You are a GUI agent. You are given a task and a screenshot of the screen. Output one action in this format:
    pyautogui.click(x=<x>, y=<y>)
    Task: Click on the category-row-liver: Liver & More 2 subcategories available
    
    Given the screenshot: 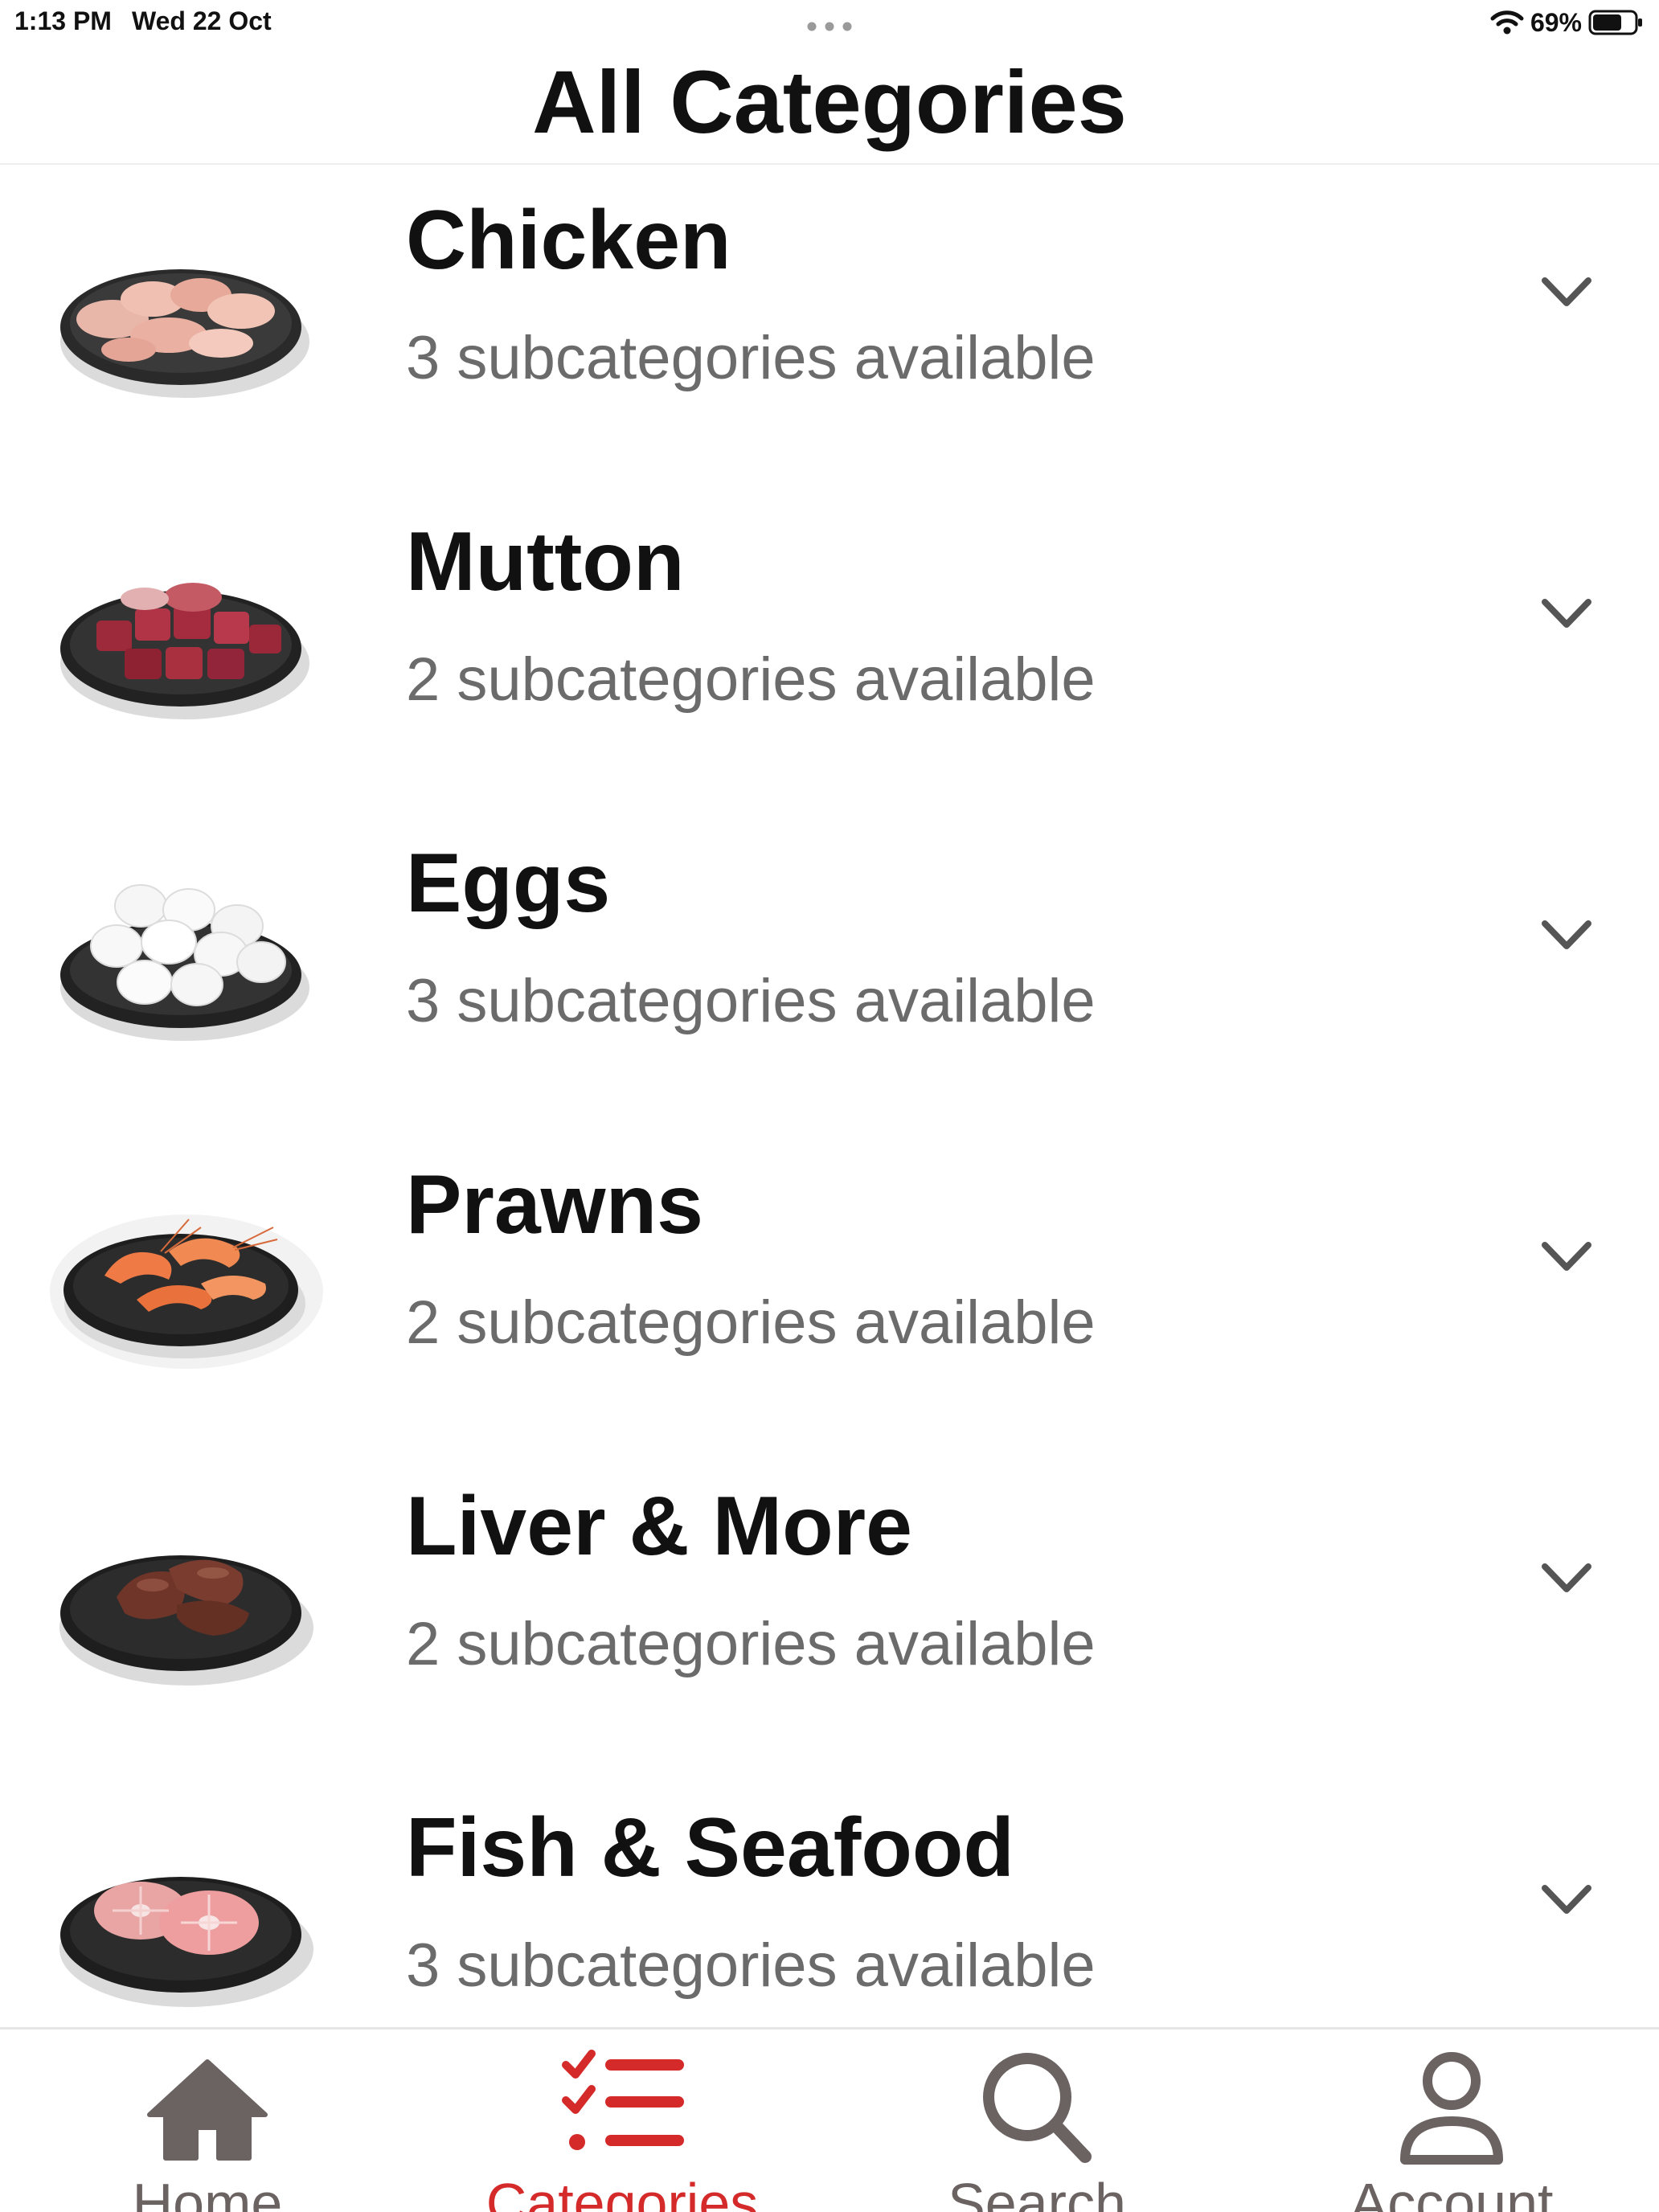 What is the action you would take?
    pyautogui.click(x=829, y=1611)
    